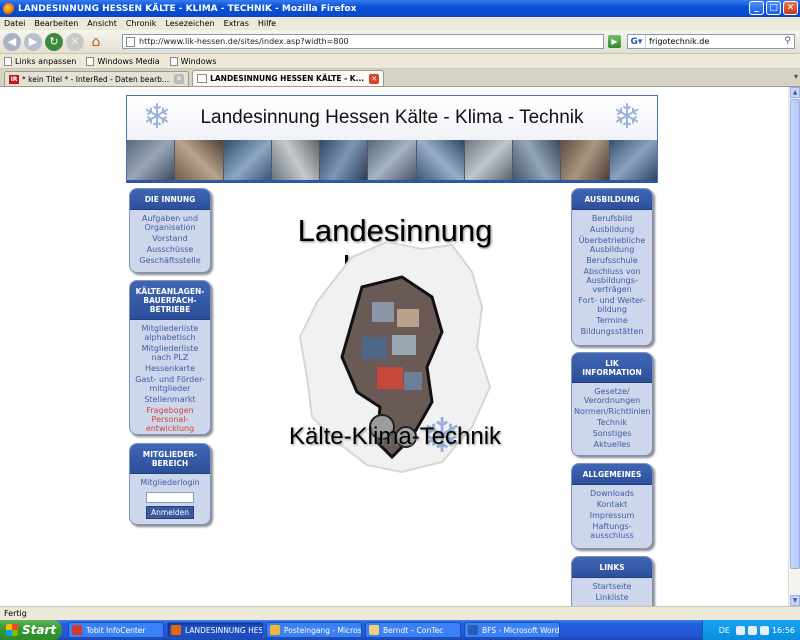 Image resolution: width=800 pixels, height=640 pixels. I want to click on link-gast-foerdermitglieder: Gast- und Förder-mitglieder, so click(170, 384).